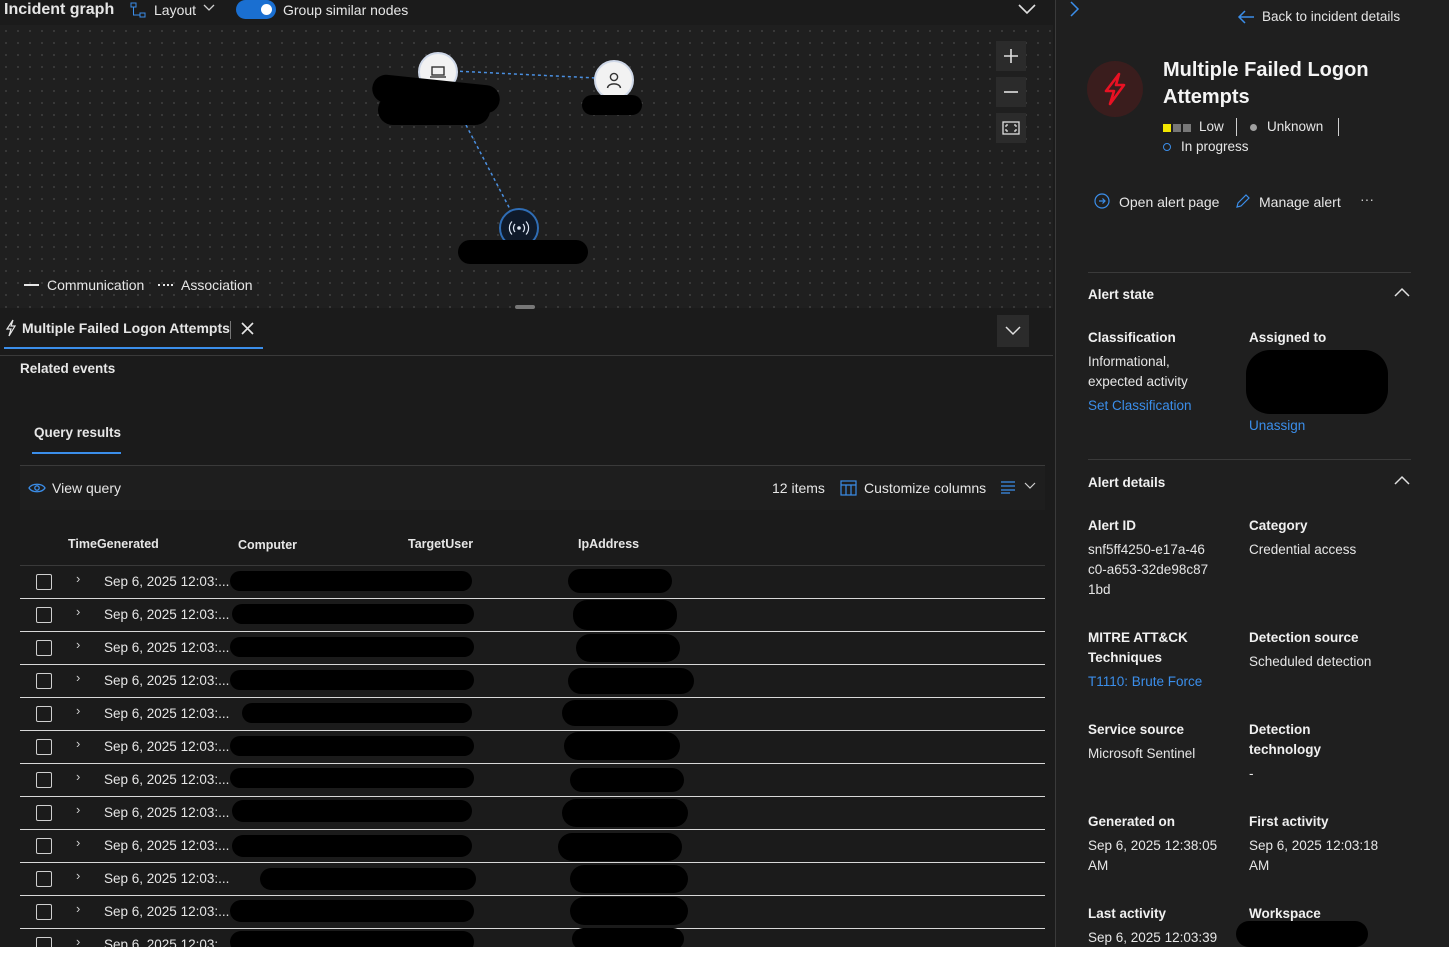  What do you see at coordinates (256, 9) in the screenshot?
I see `group-similar-toggle` at bounding box center [256, 9].